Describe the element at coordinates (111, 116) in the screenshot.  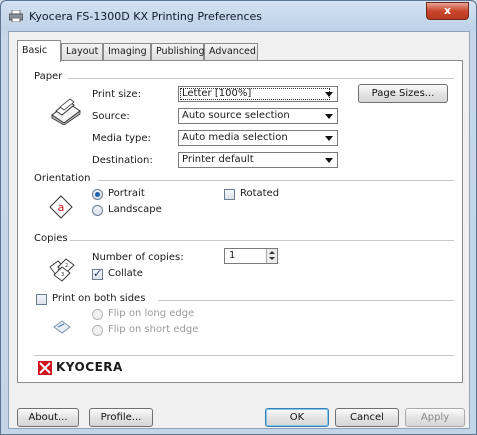
I see `source-label: Source:` at that location.